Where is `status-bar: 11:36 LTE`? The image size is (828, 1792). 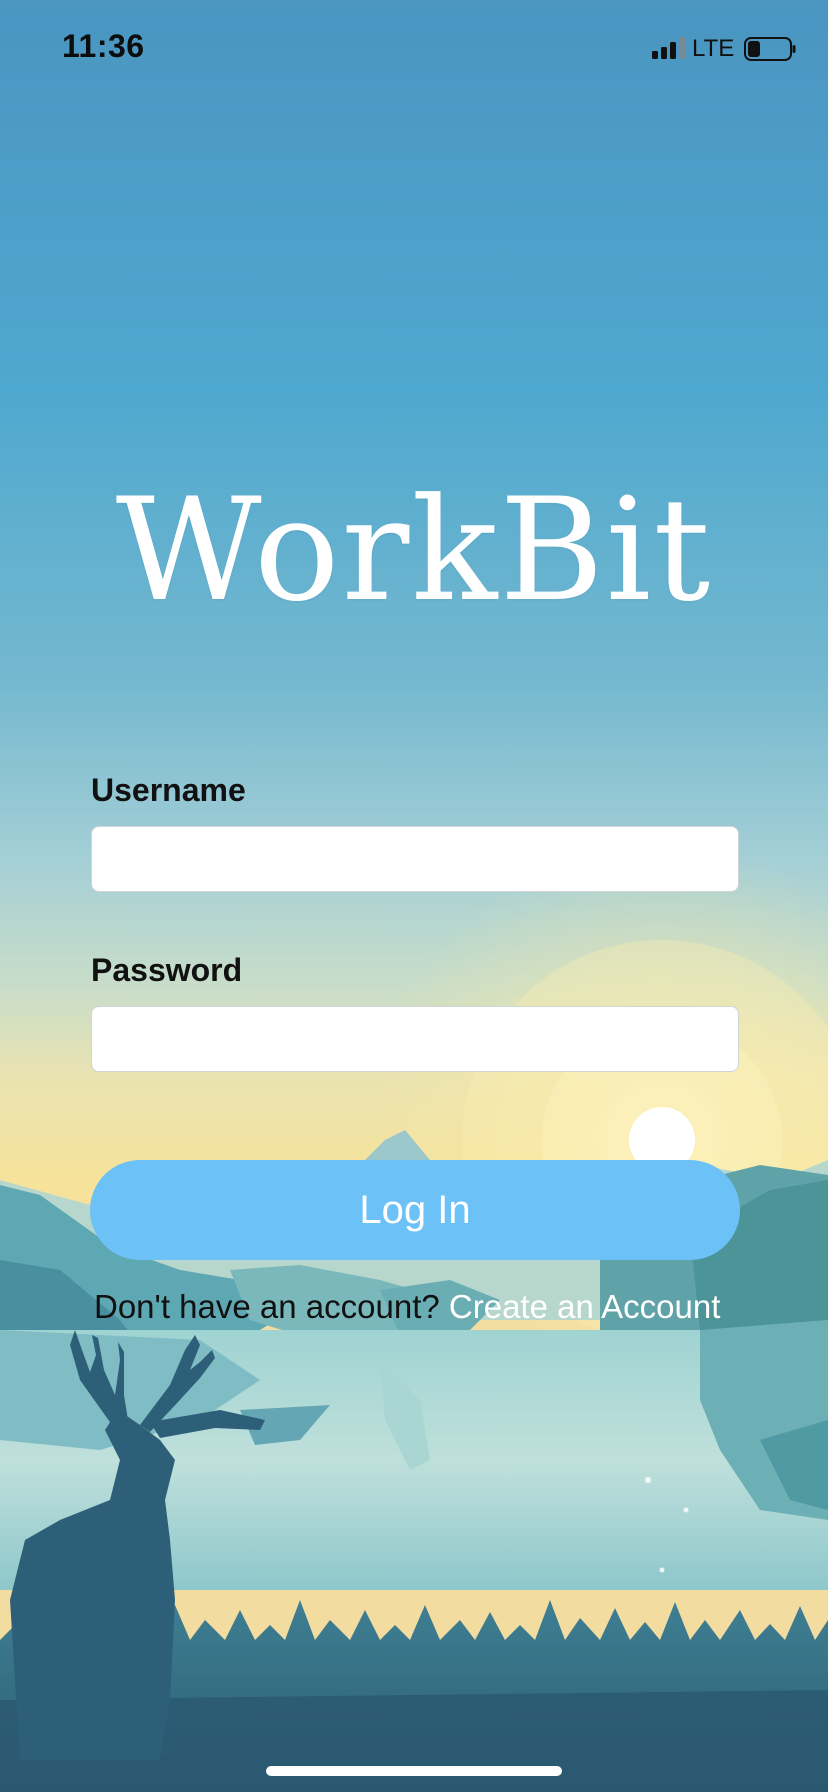
status-bar: 11:36 LTE is located at coordinates (414, 50).